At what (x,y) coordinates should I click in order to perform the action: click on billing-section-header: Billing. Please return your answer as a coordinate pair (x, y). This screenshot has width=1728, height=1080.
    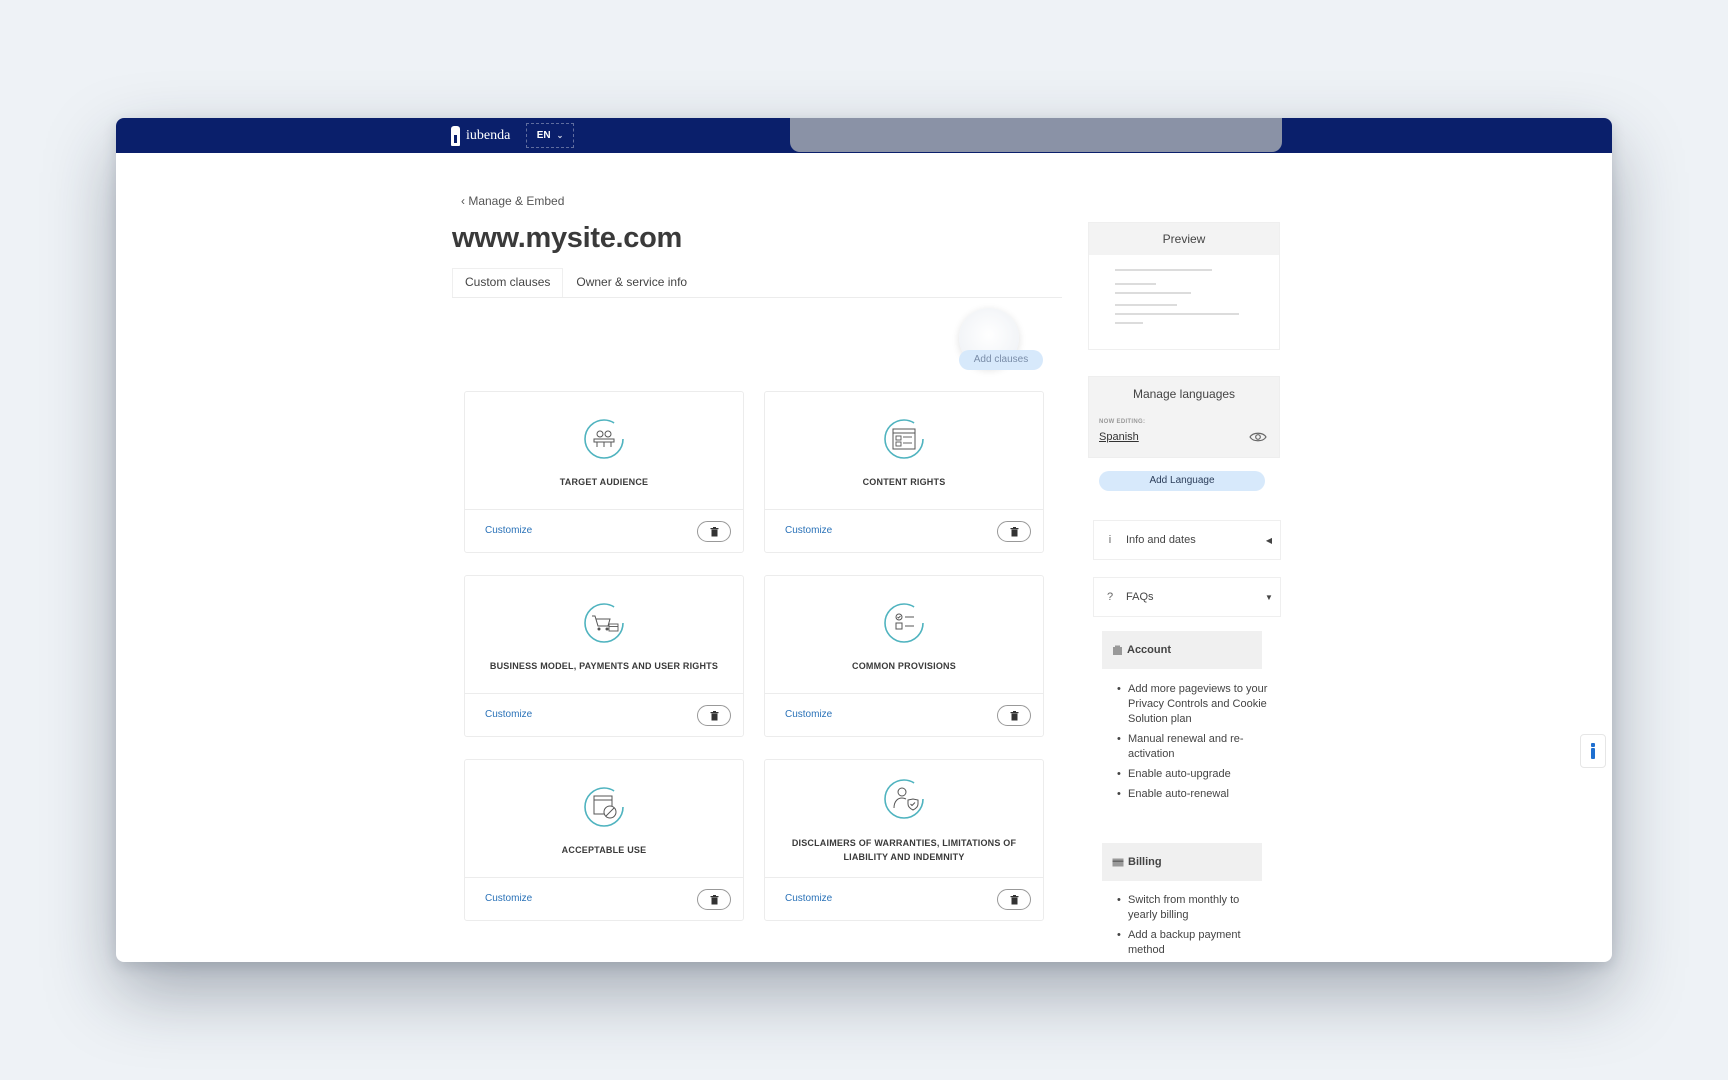
    Looking at the image, I should click on (1182, 862).